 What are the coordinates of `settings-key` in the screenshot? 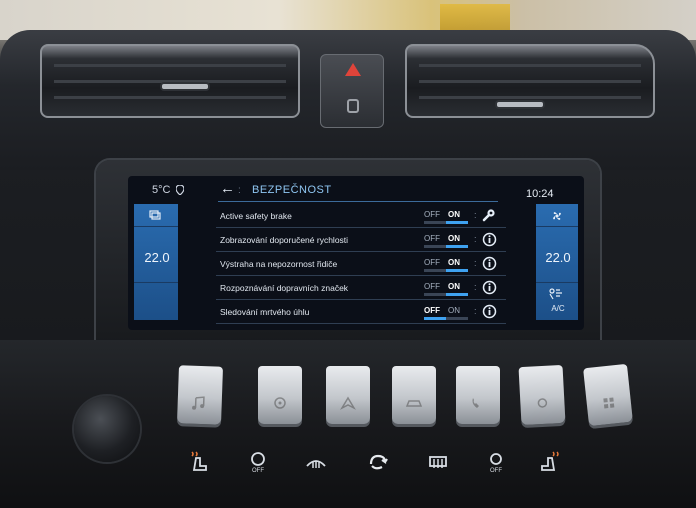 It's located at (542, 395).